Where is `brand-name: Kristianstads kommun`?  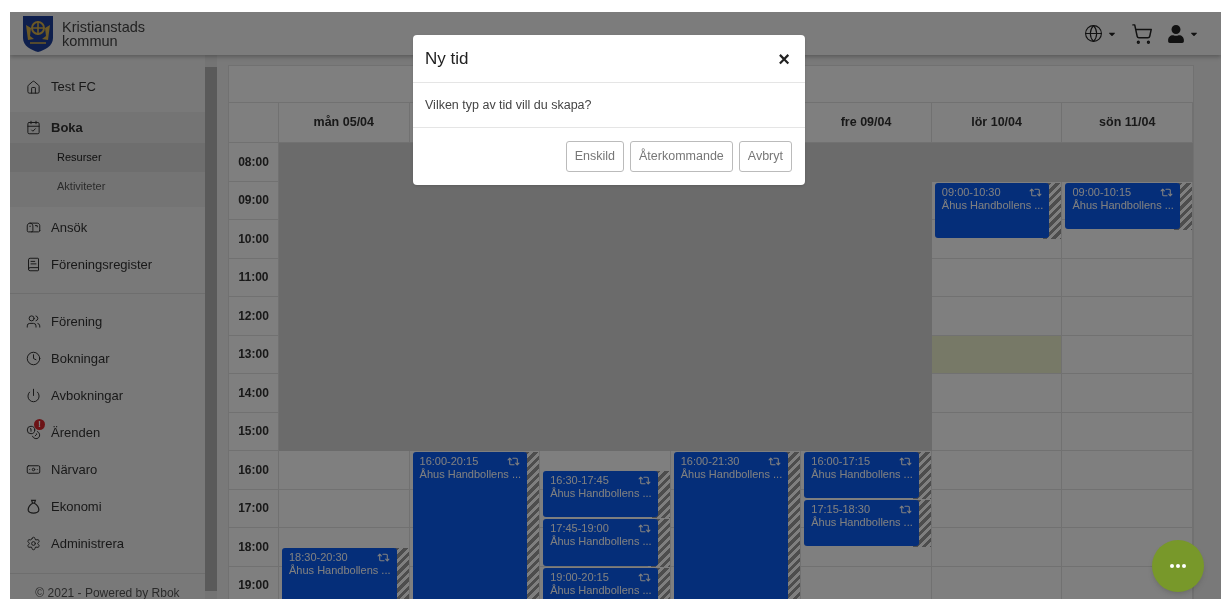
brand-name: Kristianstads kommun is located at coordinates (104, 33).